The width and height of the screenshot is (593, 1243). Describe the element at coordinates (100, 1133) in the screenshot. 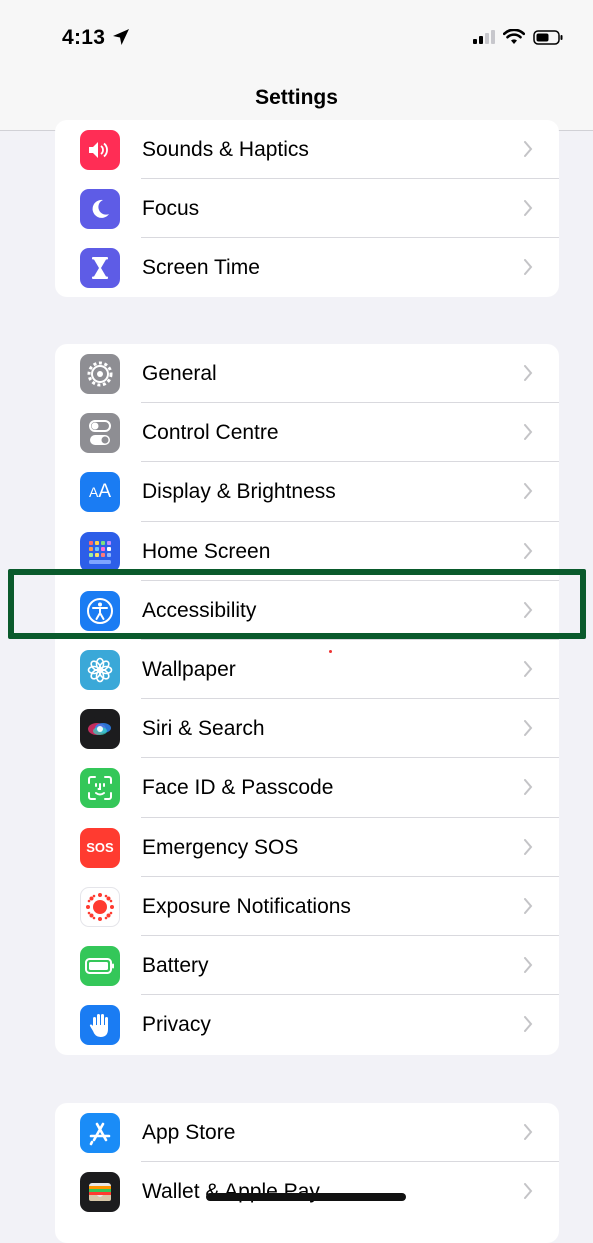

I see `app-store-icon` at that location.